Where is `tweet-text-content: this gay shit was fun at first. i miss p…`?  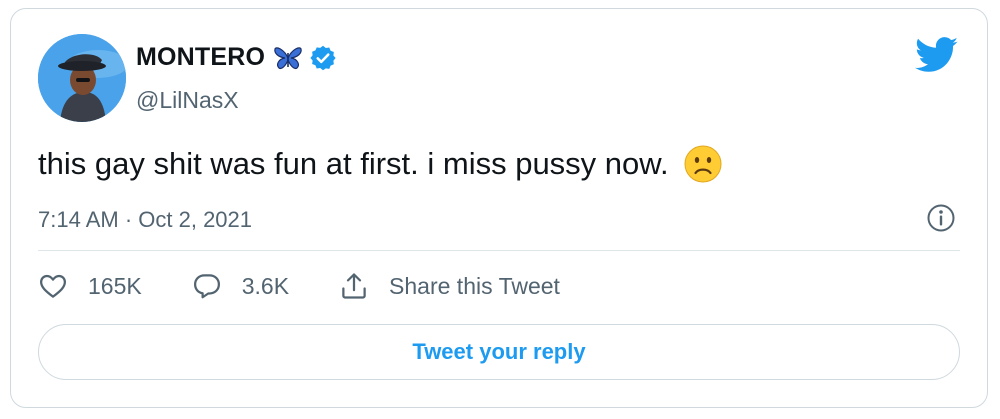 tweet-text-content: this gay shit was fun at first. i miss p… is located at coordinates (353, 163).